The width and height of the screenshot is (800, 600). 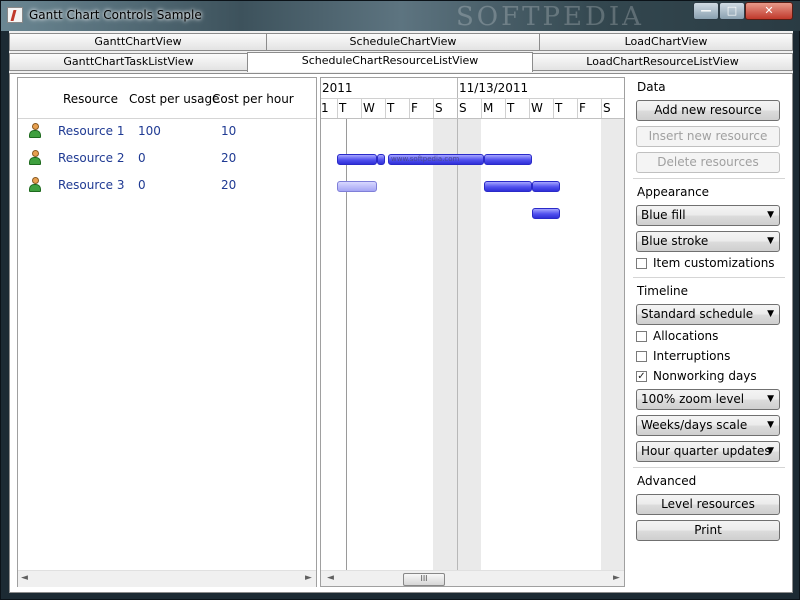 What do you see at coordinates (582, 108) in the screenshot?
I see `day-label: F` at bounding box center [582, 108].